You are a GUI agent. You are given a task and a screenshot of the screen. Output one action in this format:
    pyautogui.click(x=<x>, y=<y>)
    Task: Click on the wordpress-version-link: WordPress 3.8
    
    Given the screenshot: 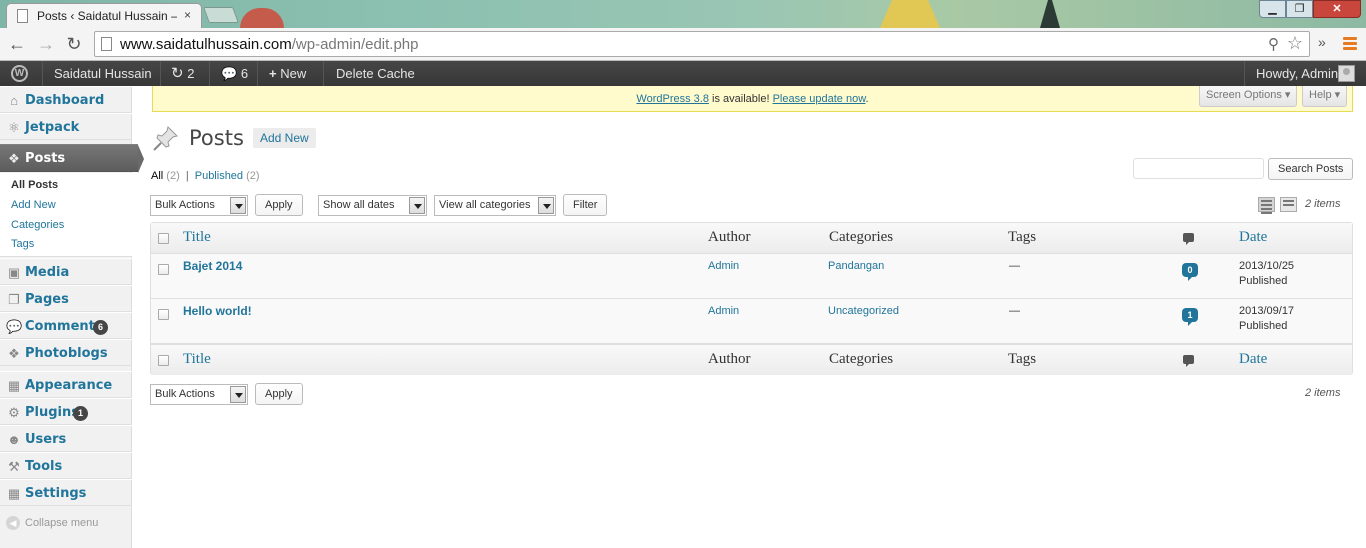 What is the action you would take?
    pyautogui.click(x=672, y=99)
    